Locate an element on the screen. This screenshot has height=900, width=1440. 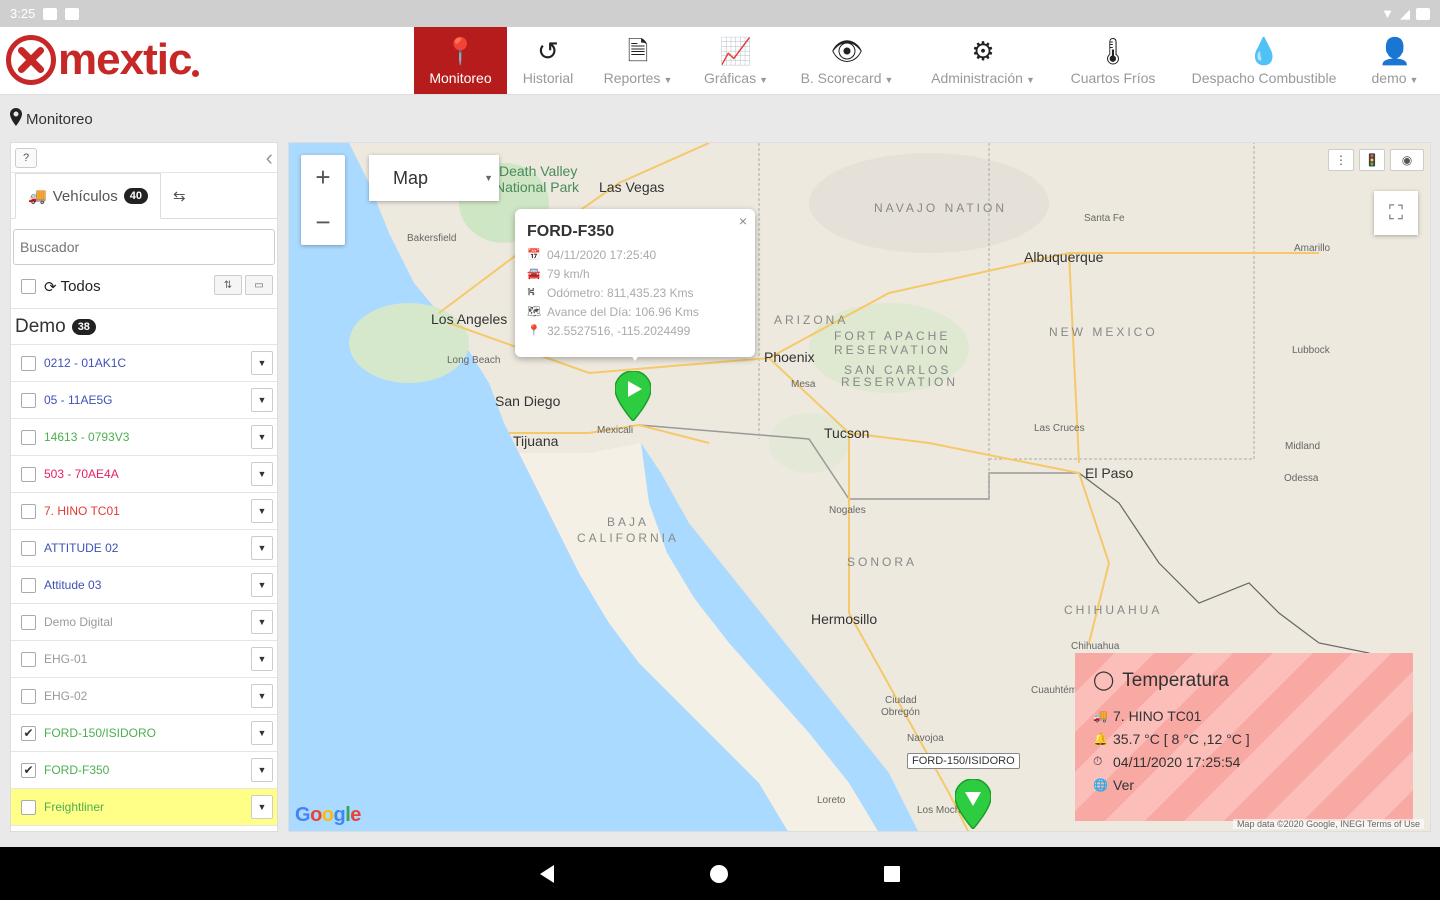
nav-historial: ↺ Historial is located at coordinates (548, 60).